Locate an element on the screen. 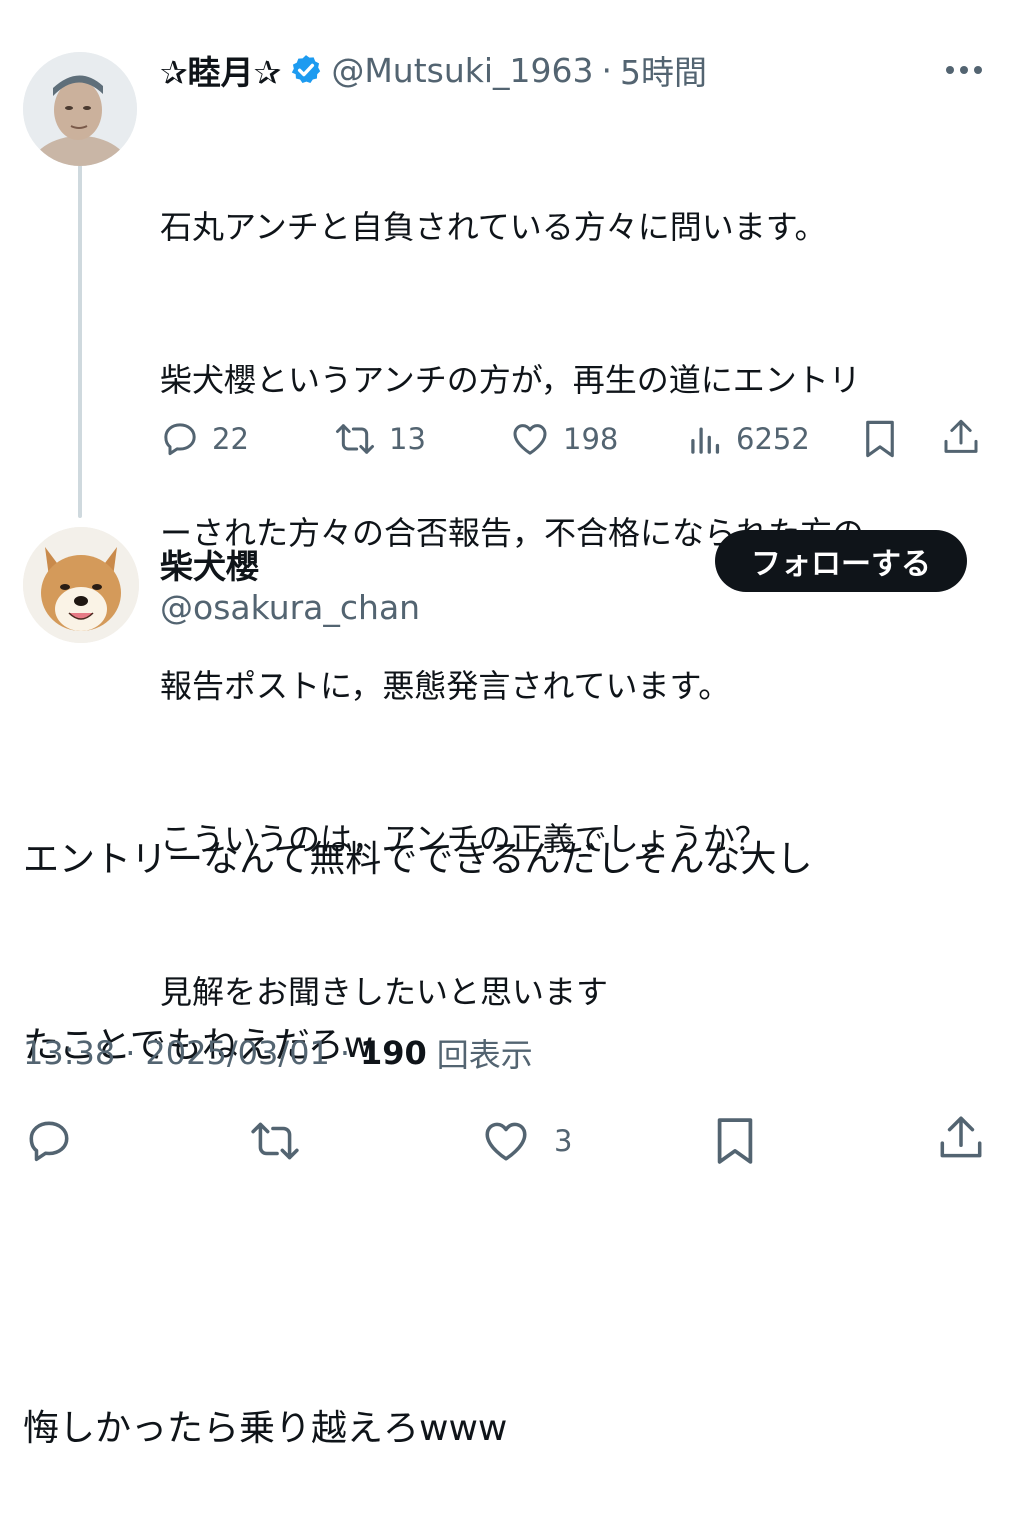  reply-views-label: 回表示 is located at coordinates (484, 1055).